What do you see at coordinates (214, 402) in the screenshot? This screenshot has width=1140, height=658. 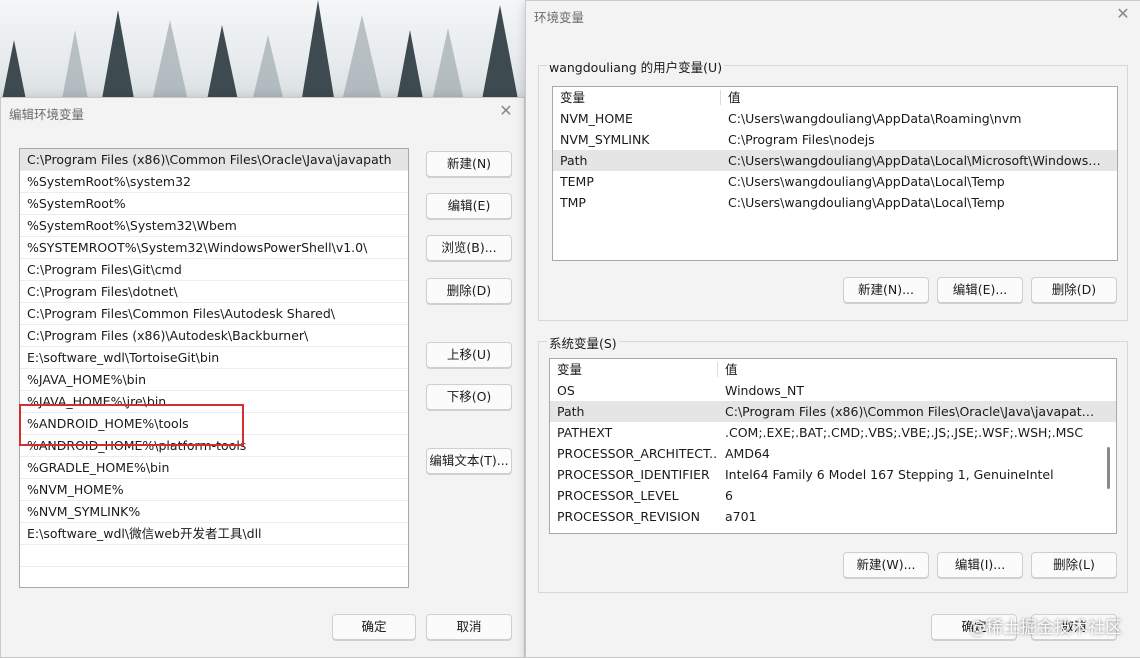 I see `list-item: %JAVA_HOME%\jre\bin` at bounding box center [214, 402].